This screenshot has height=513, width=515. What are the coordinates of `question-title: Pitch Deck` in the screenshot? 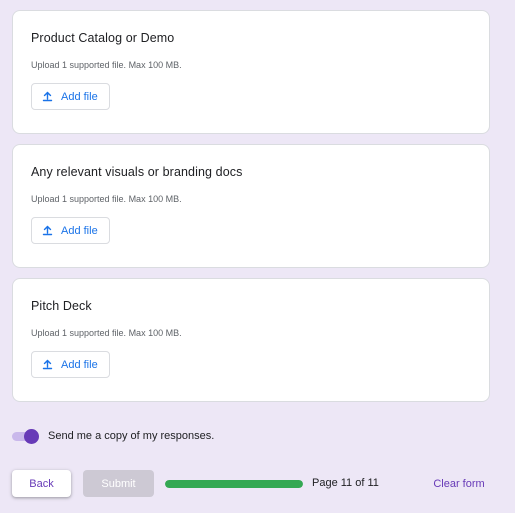 It's located at (61, 306).